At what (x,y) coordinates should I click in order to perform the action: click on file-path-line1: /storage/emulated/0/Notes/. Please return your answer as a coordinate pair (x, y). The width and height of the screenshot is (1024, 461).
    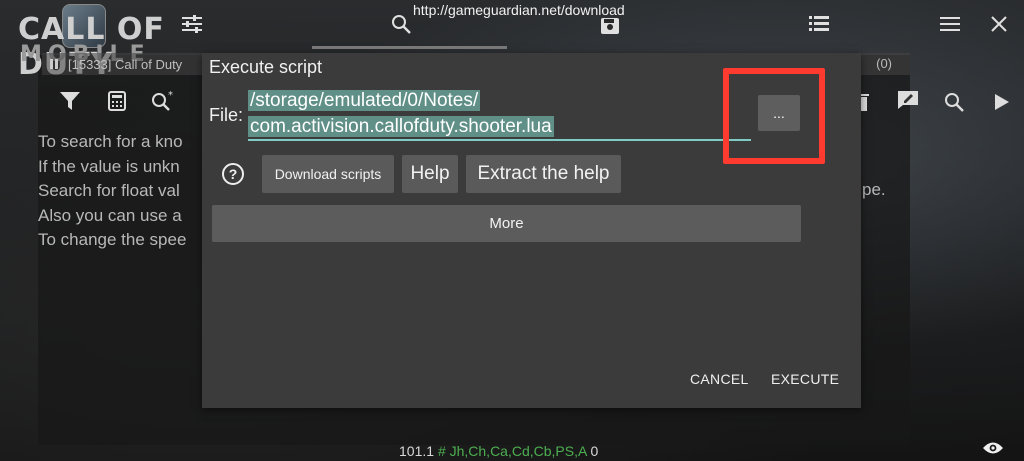
    Looking at the image, I should click on (364, 100).